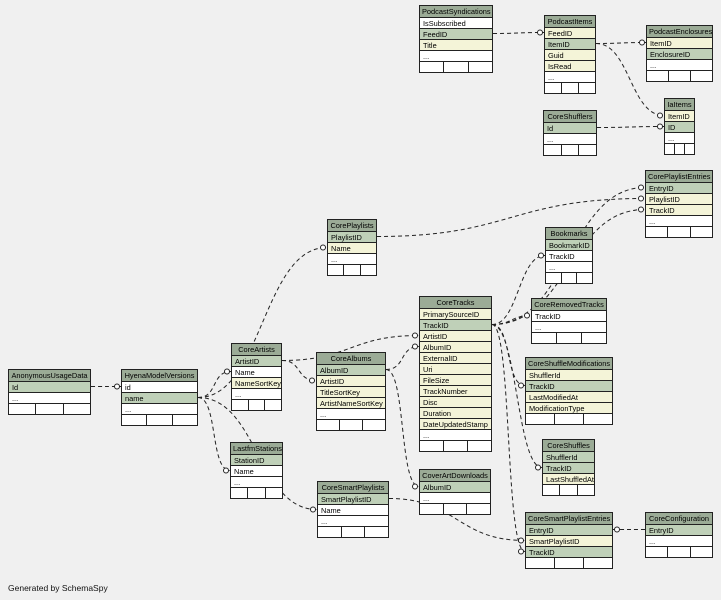  What do you see at coordinates (352, 237) in the screenshot?
I see `table-column: PlaylistID` at bounding box center [352, 237].